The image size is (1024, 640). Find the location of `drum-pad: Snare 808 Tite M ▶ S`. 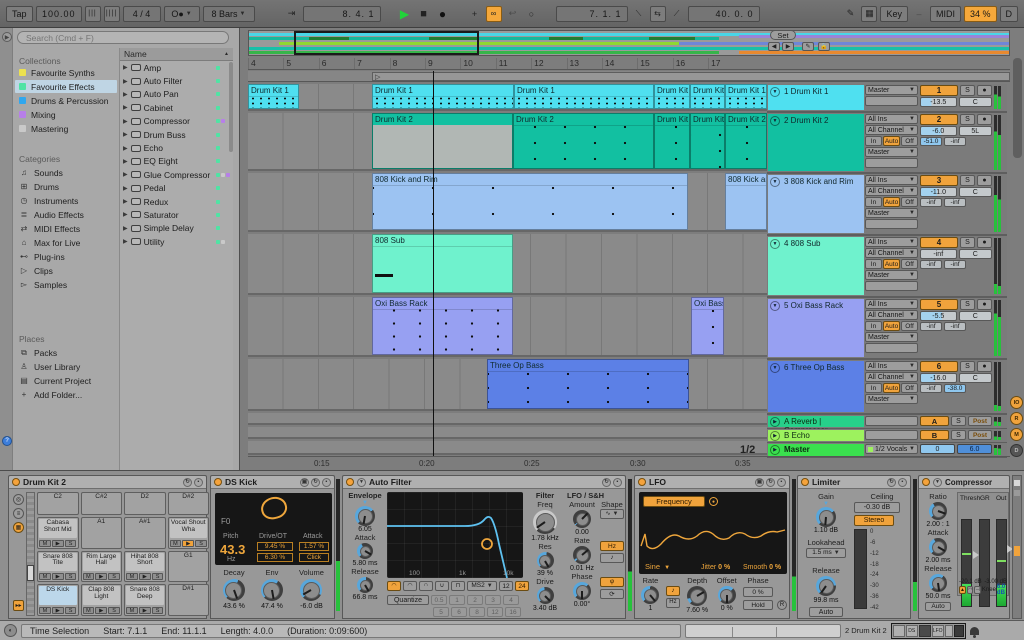

drum-pad: Snare 808 Tite M ▶ S is located at coordinates (58, 566).